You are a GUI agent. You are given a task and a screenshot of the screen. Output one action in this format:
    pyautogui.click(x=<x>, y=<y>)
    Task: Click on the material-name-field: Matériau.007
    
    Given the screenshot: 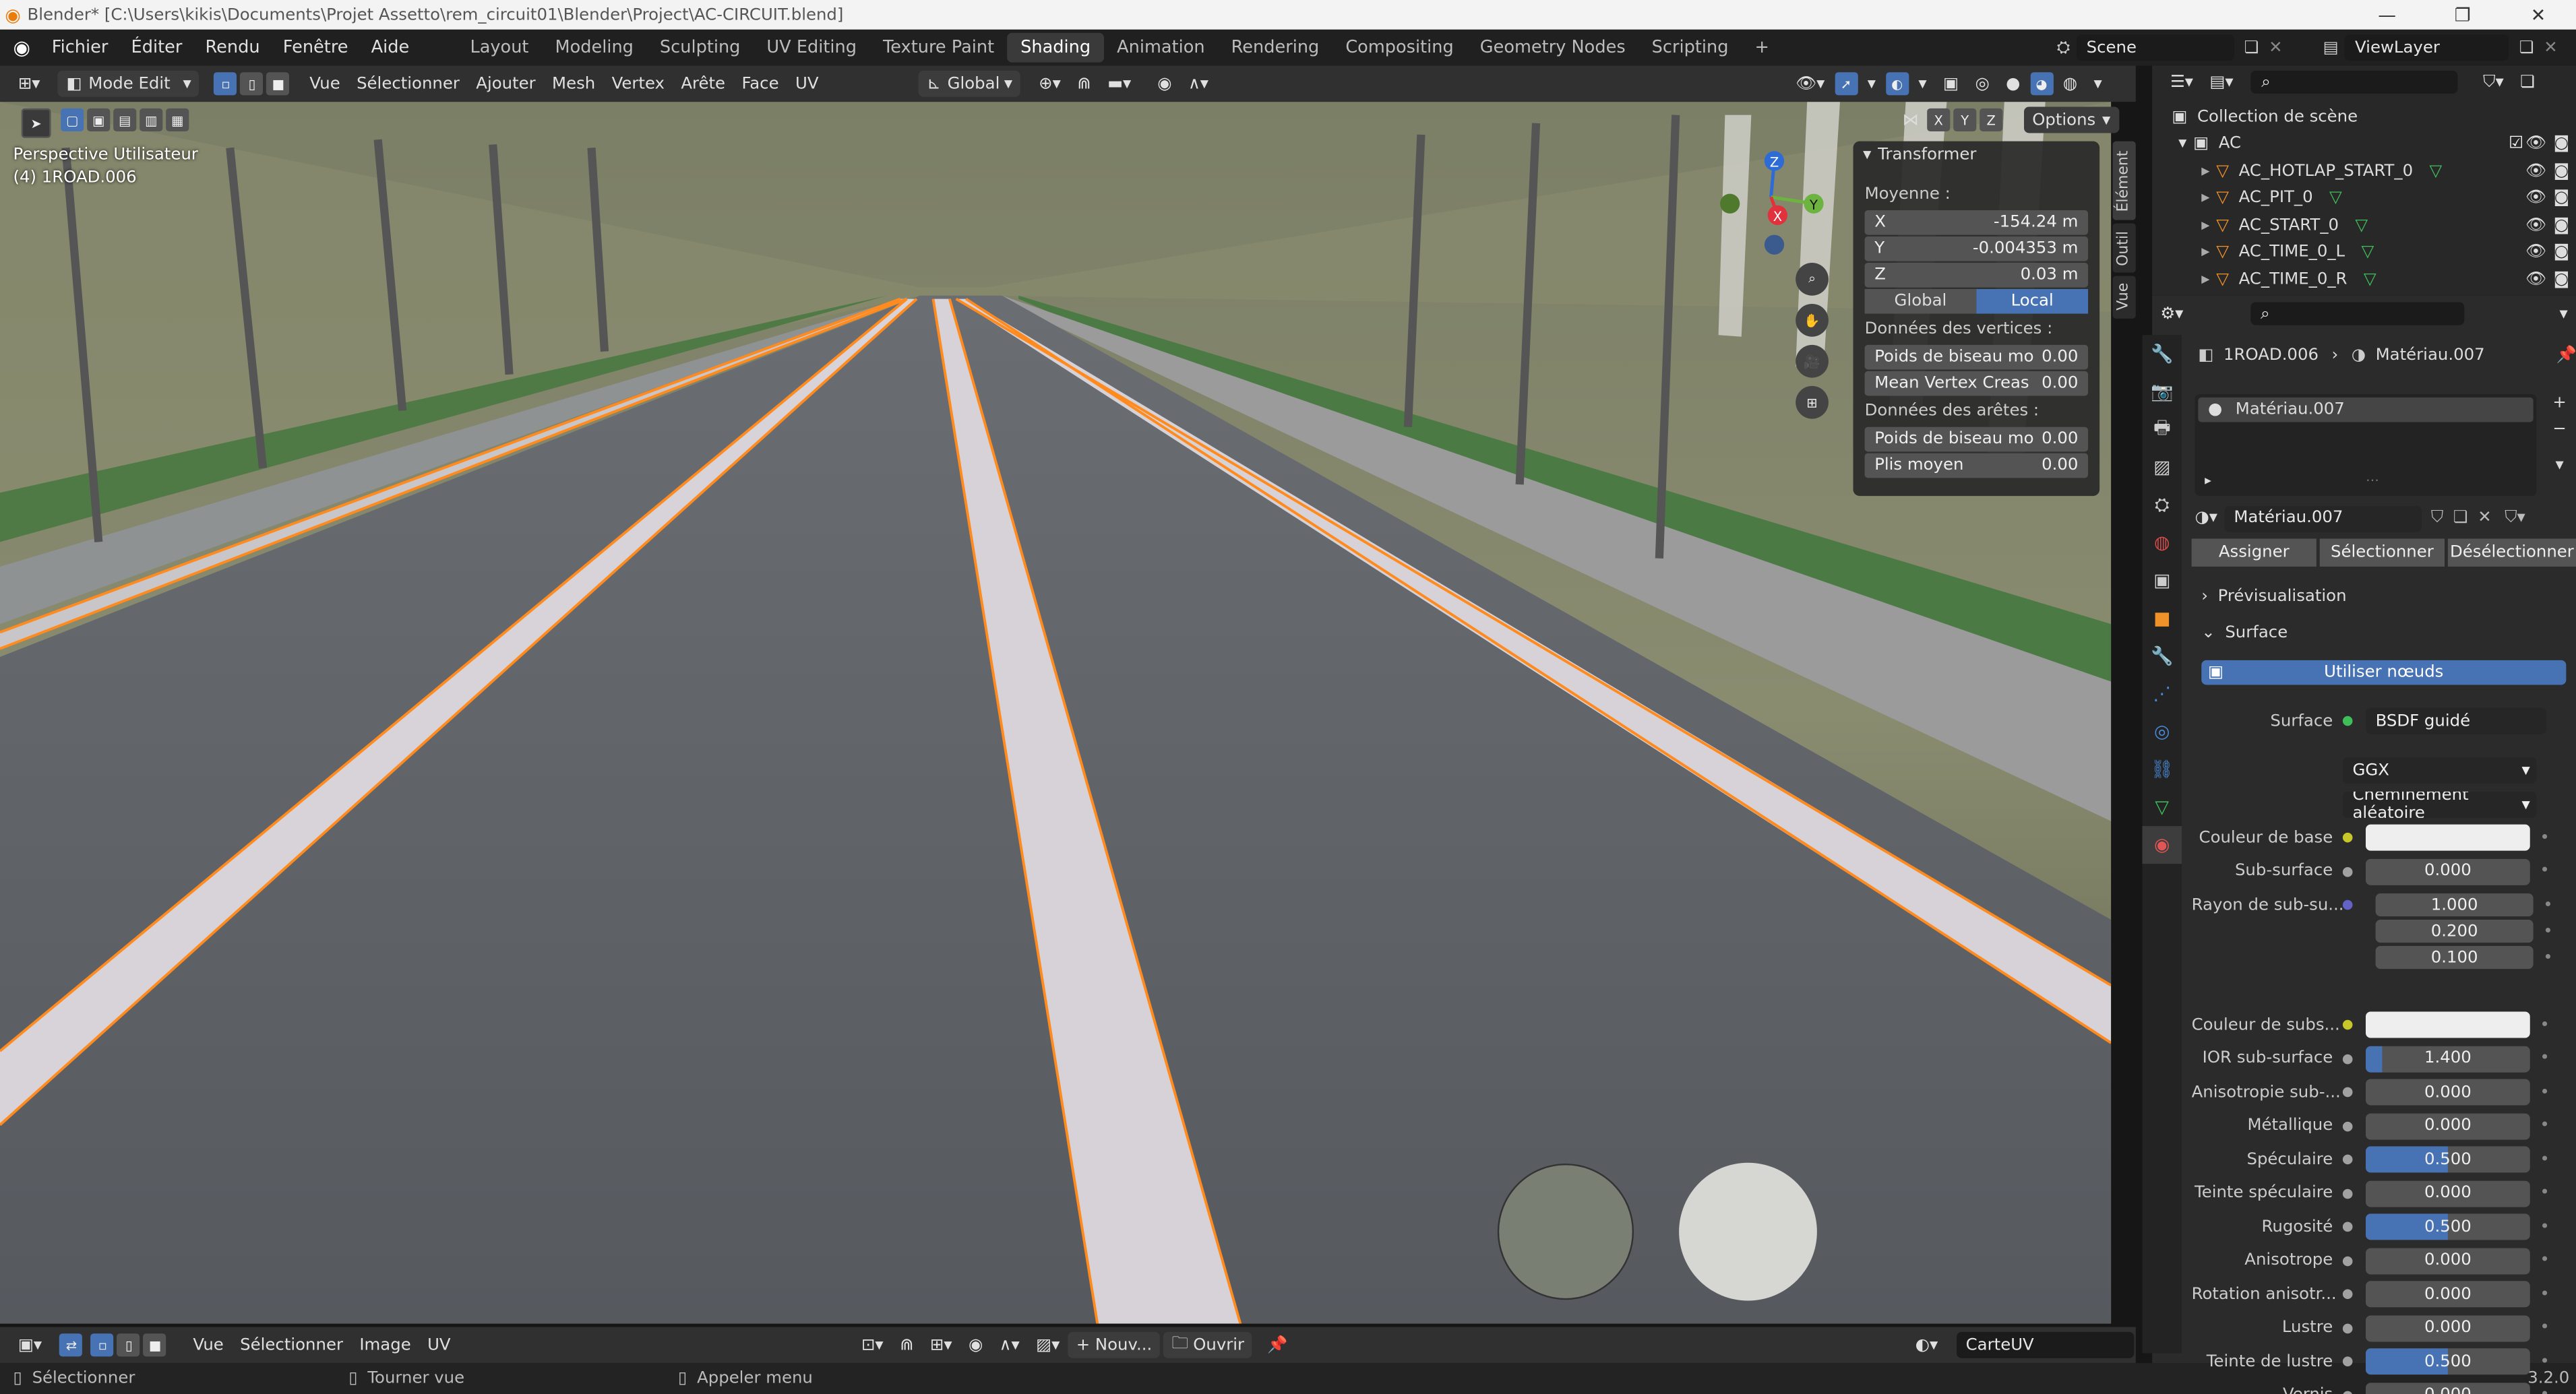 What is the action you would take?
    pyautogui.click(x=2323, y=518)
    